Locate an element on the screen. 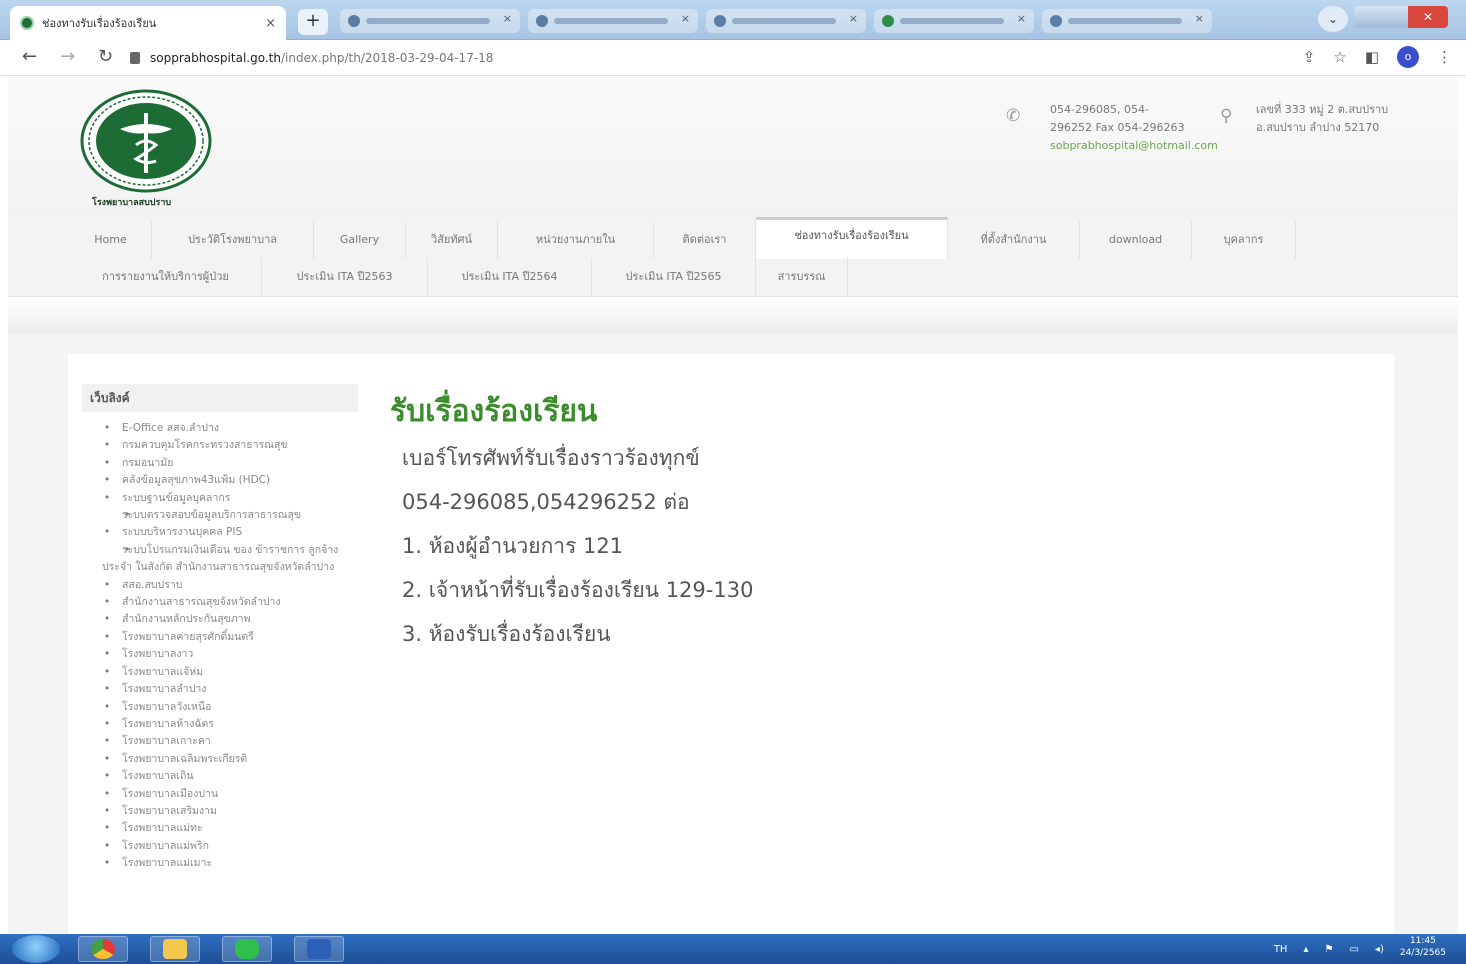 This screenshot has width=1466, height=964. nav-item-patient-report: การรายงานให้บริการผู้ป่วย is located at coordinates (166, 277).